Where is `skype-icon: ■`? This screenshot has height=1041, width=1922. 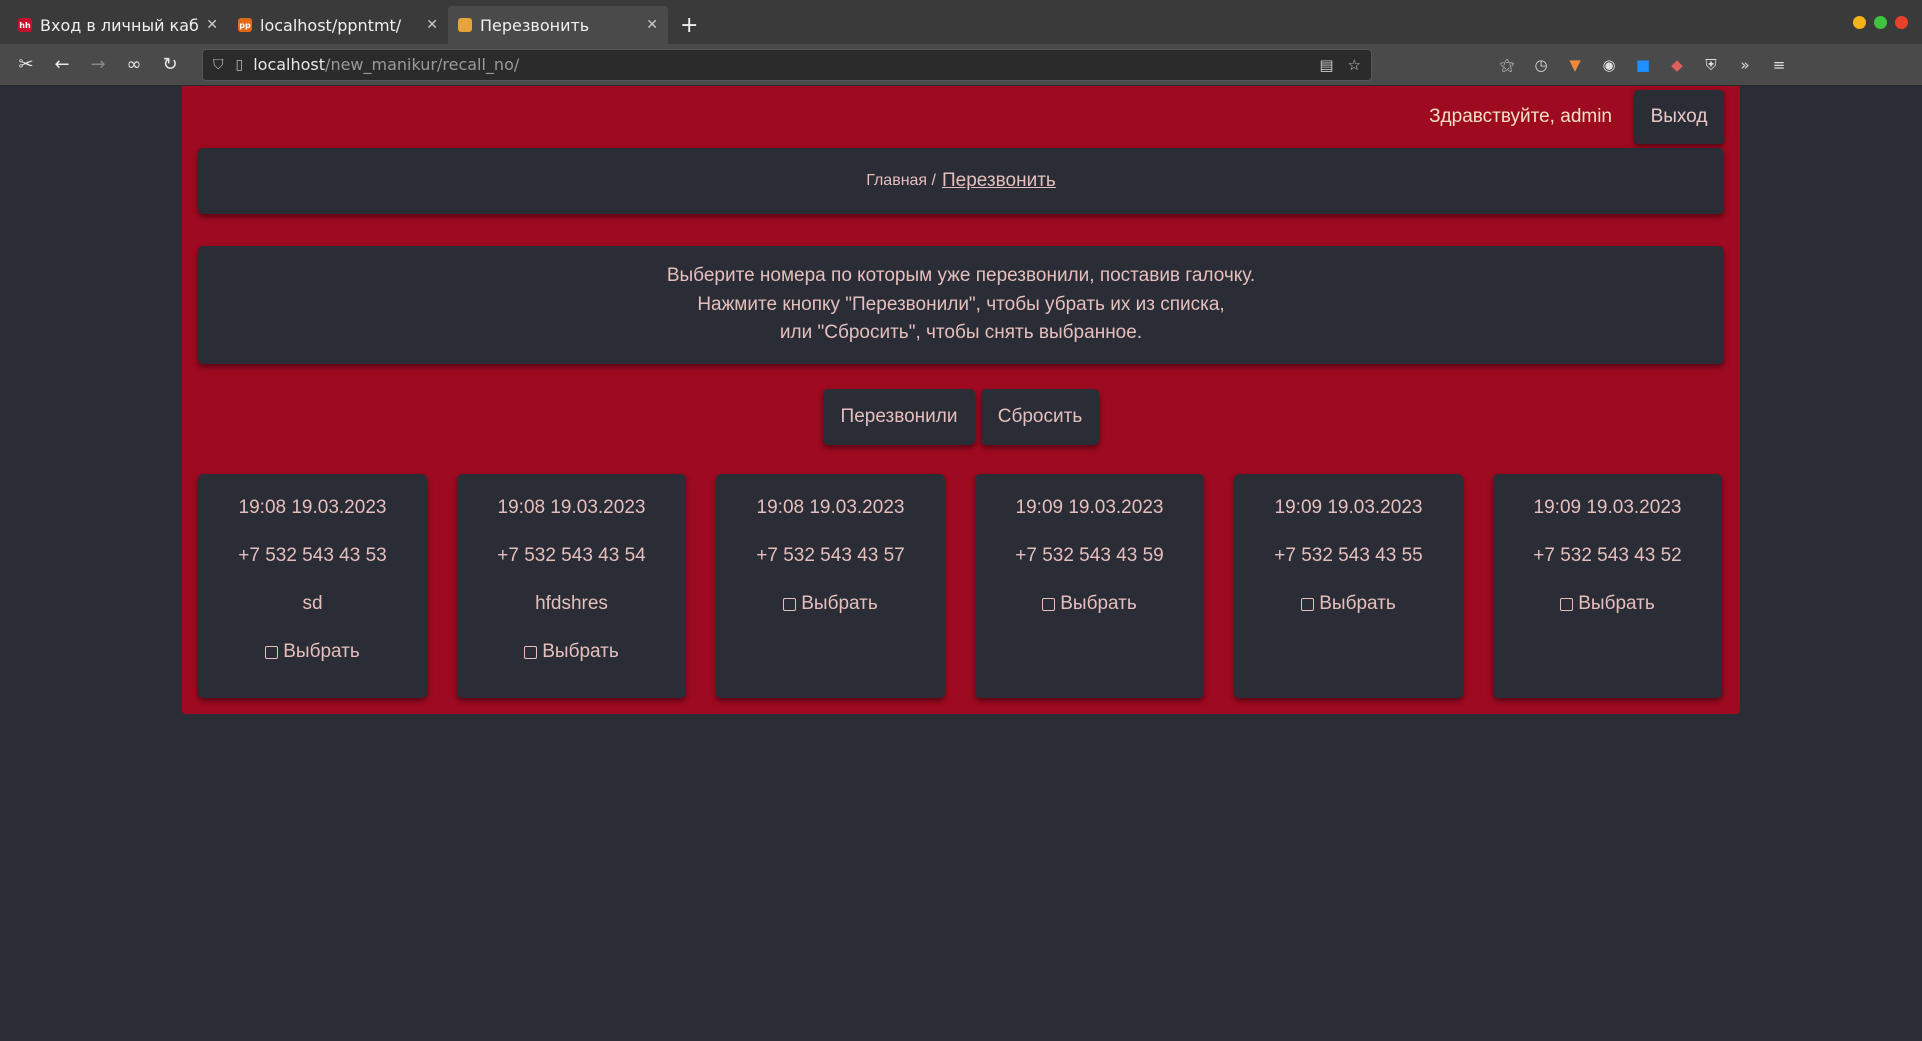 skype-icon: ■ is located at coordinates (1643, 65).